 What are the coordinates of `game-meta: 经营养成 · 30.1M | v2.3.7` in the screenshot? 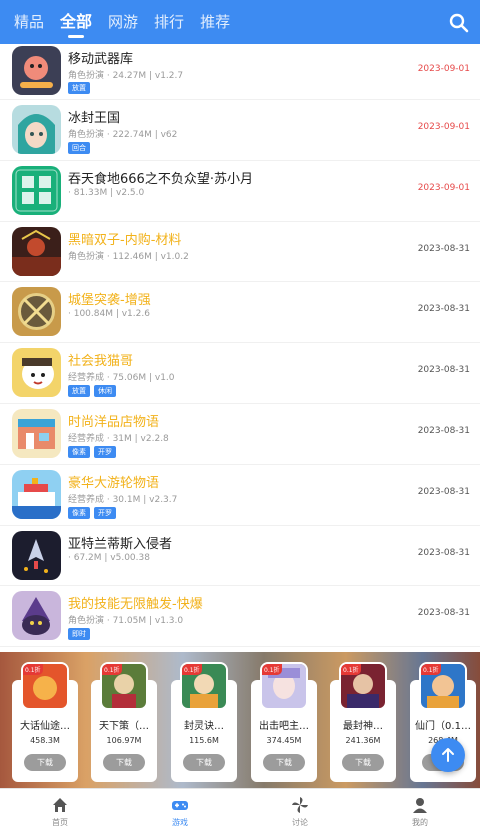 It's located at (123, 499).